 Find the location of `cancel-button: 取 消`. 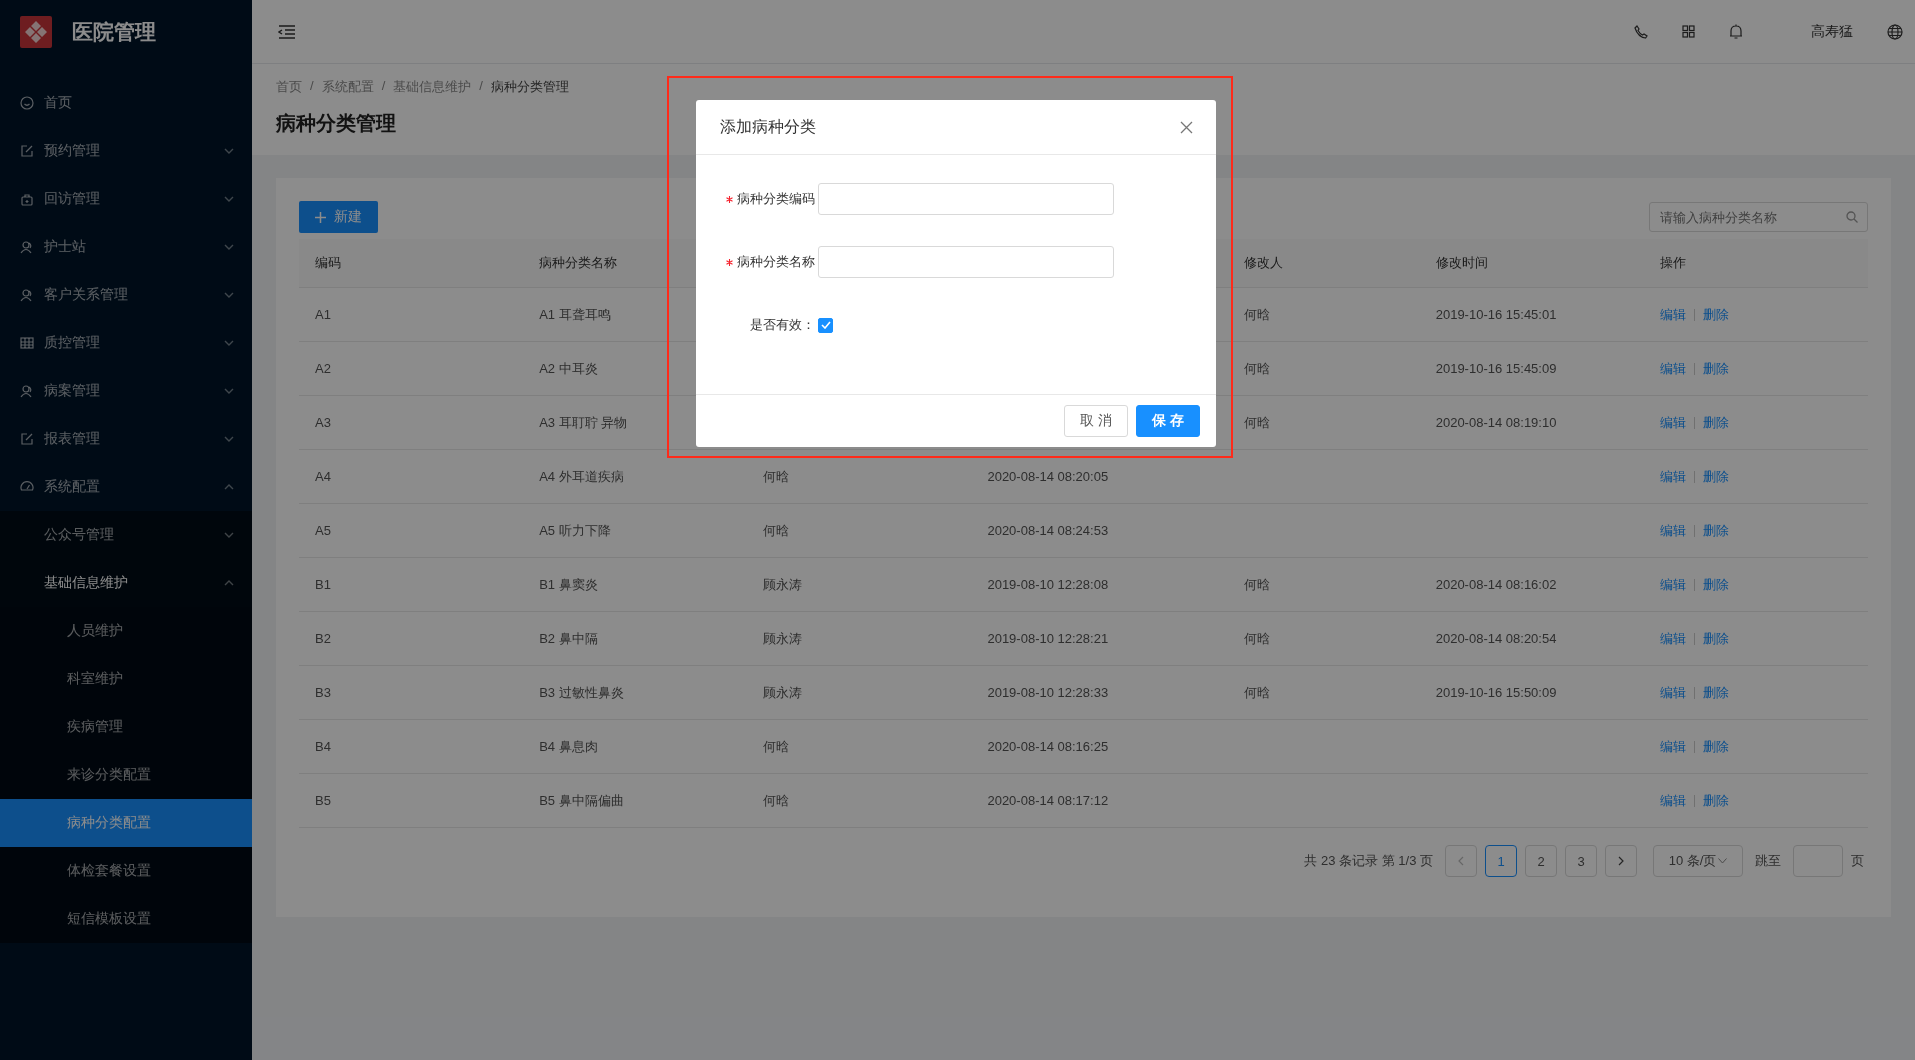

cancel-button: 取 消 is located at coordinates (1096, 421).